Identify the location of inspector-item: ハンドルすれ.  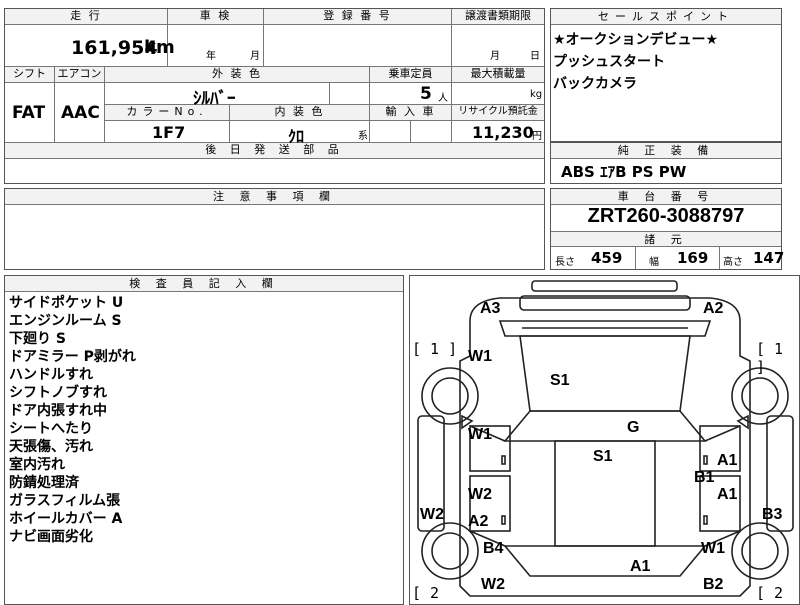
(51, 375).